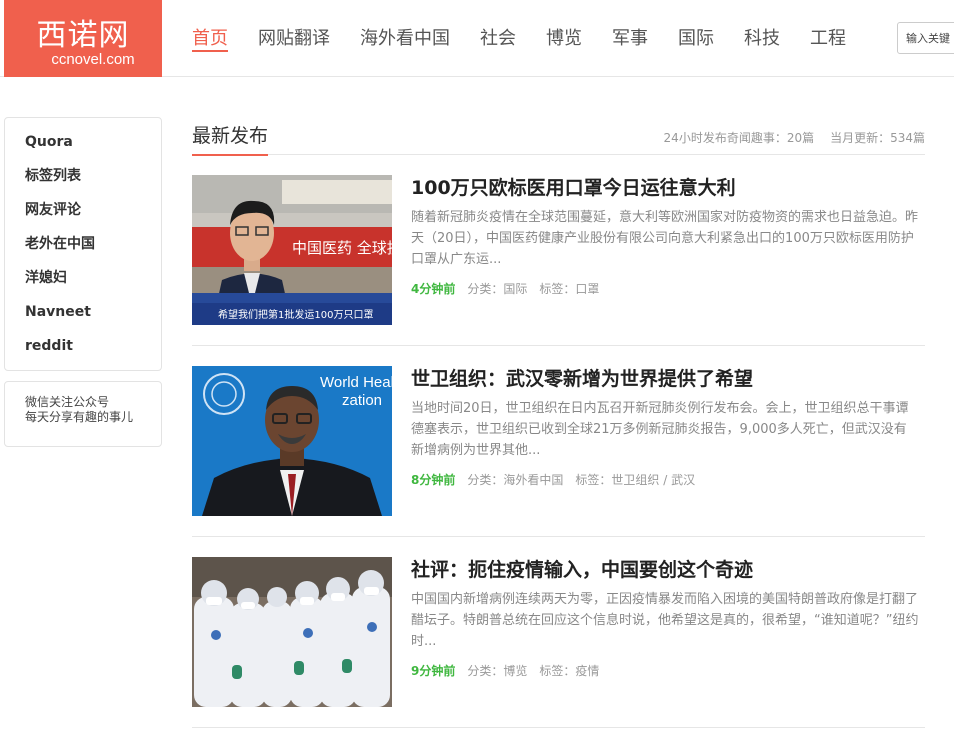 Image resolution: width=954 pixels, height=732 pixels. I want to click on article-title: 社评：扼住疫情输入，中国要创这个奇迹, so click(665, 570).